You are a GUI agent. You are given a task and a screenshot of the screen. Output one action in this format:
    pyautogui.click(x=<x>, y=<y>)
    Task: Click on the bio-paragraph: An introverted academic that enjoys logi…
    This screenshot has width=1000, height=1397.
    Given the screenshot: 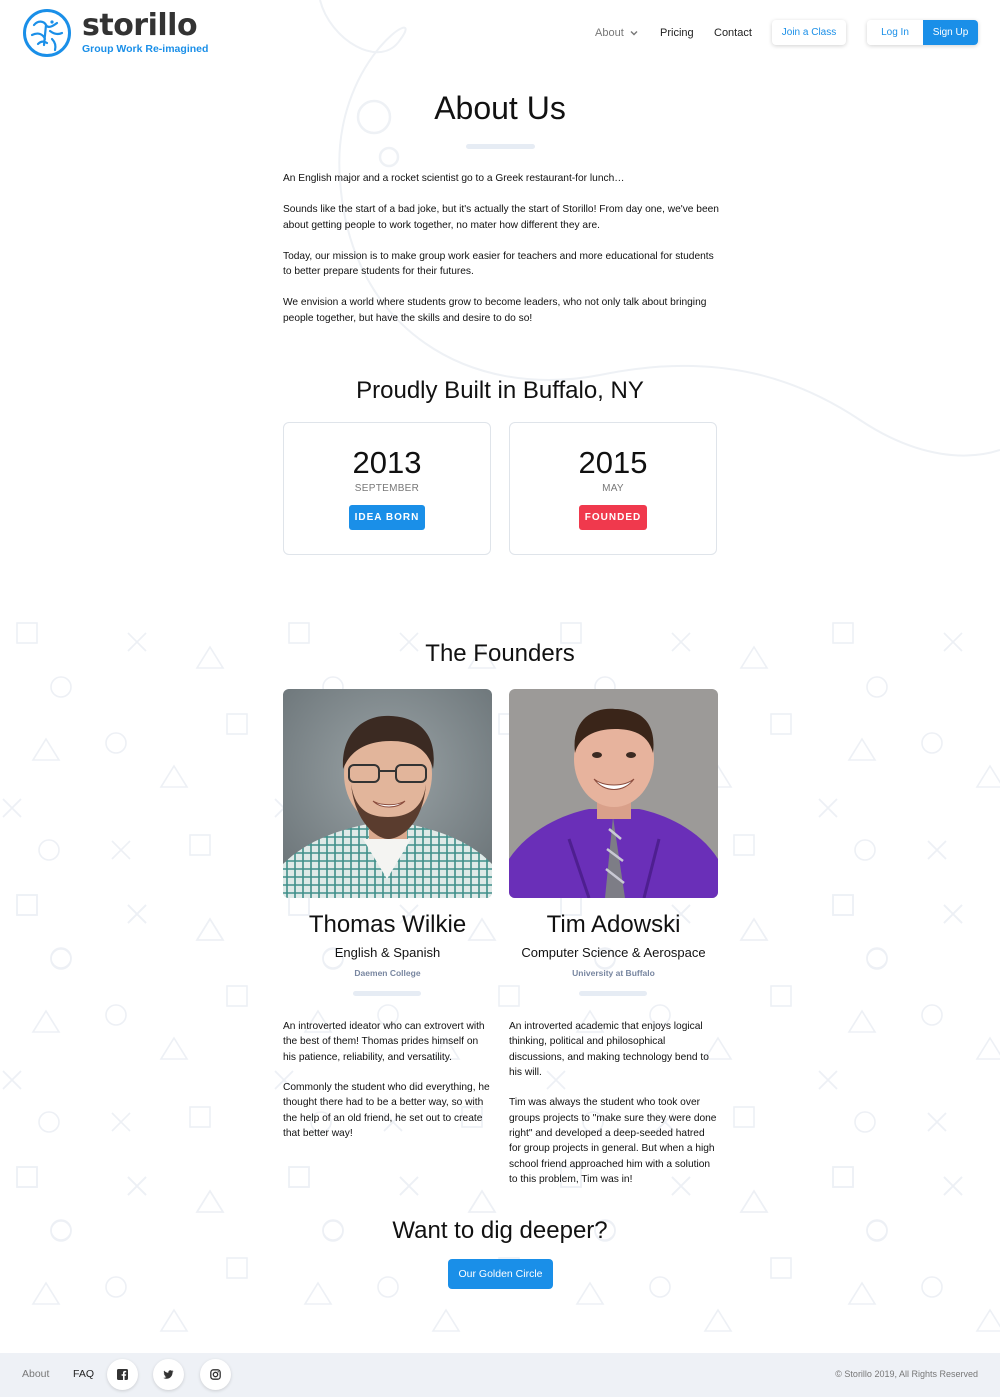 What is the action you would take?
    pyautogui.click(x=609, y=1049)
    